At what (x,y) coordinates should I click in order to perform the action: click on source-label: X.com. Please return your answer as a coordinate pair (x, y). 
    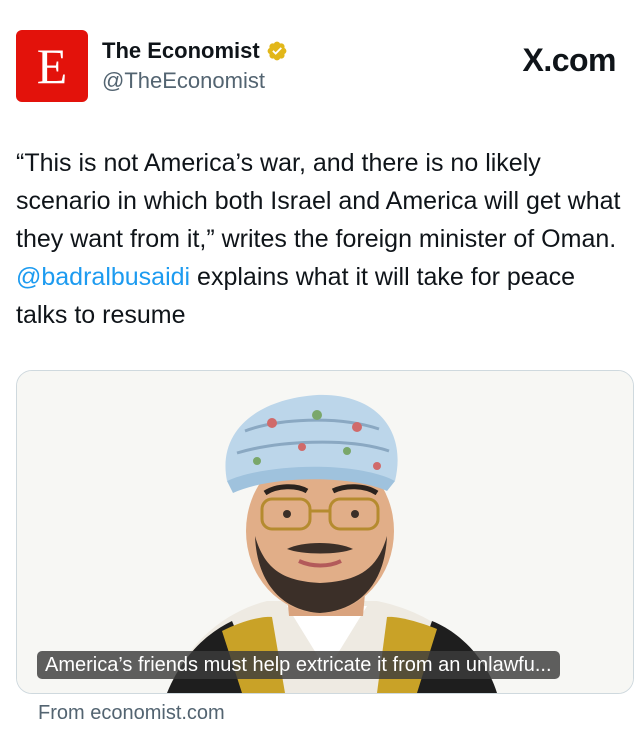
    Looking at the image, I should click on (569, 60).